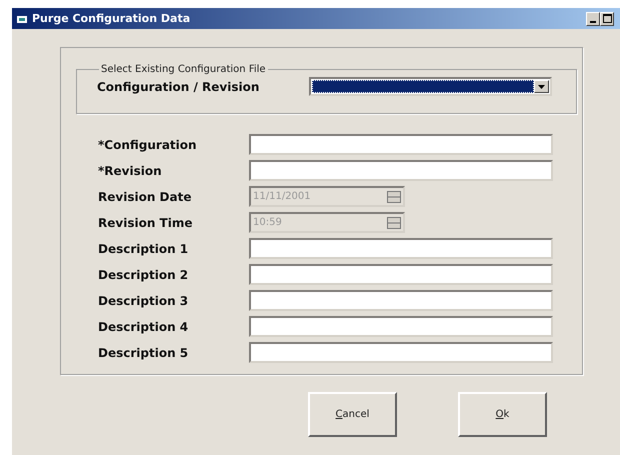  I want to click on dialog-button: Cancel, so click(352, 414).